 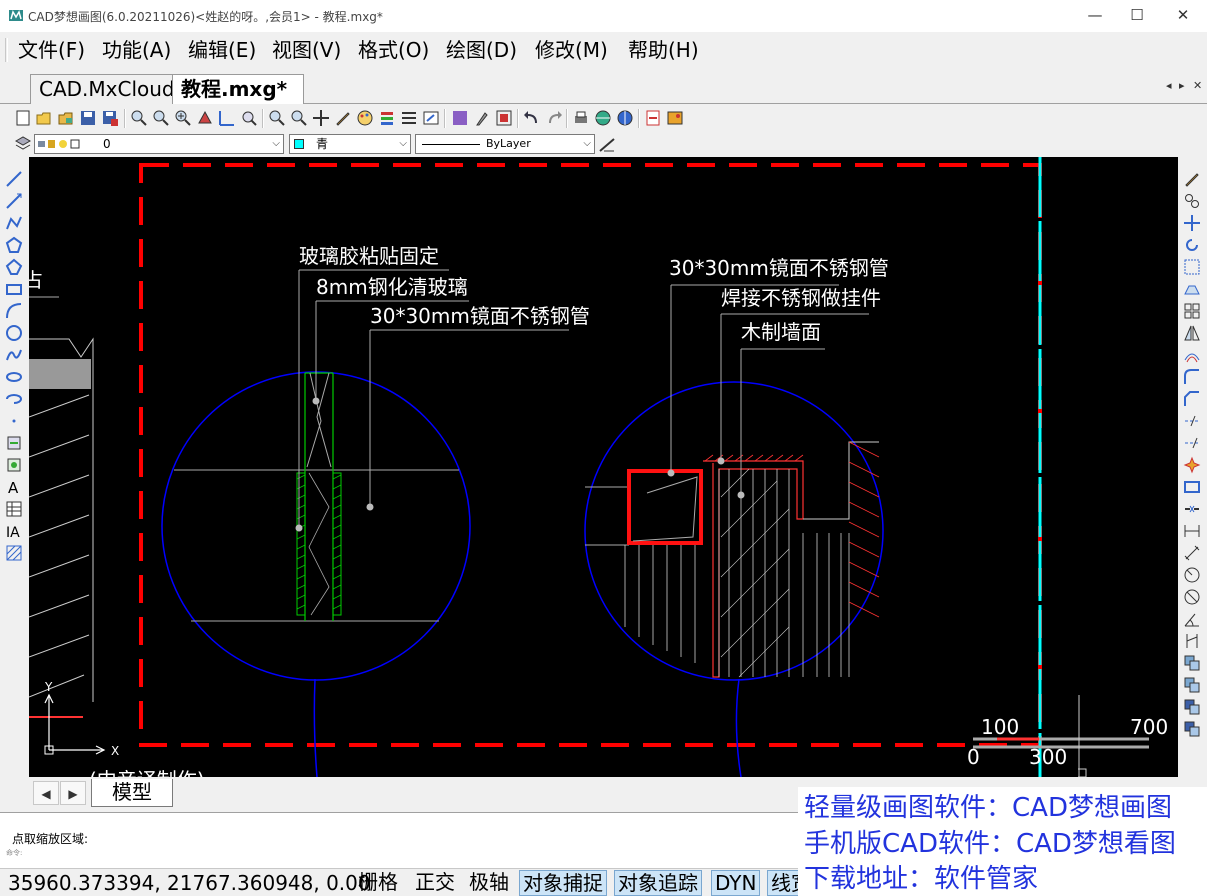 What do you see at coordinates (14, 509) in the screenshot?
I see `table-tool-icon` at bounding box center [14, 509].